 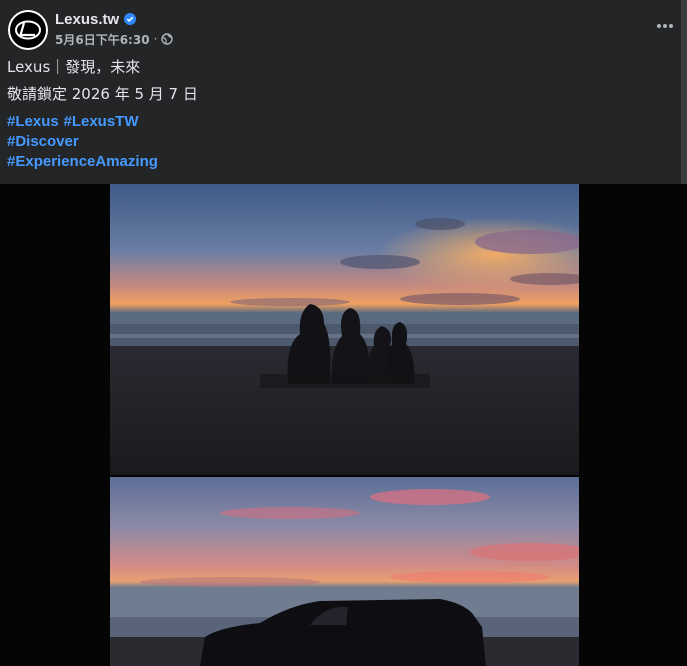 I want to click on hashtag-row: #Lexus #LexusTW, so click(x=342, y=121).